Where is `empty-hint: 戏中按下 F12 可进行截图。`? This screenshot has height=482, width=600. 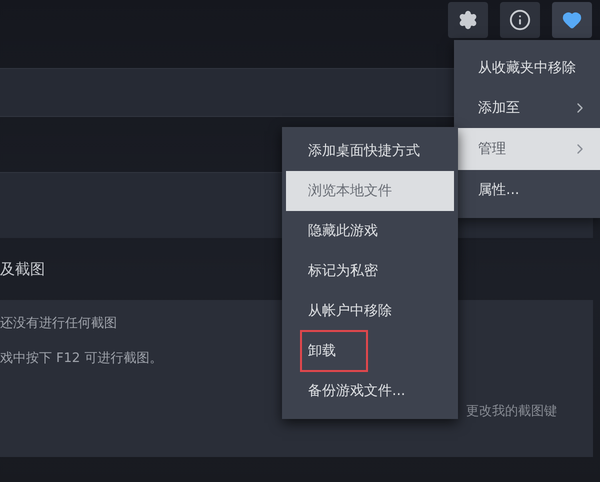
empty-hint: 戏中按下 F12 可进行截图。 is located at coordinates (81, 358).